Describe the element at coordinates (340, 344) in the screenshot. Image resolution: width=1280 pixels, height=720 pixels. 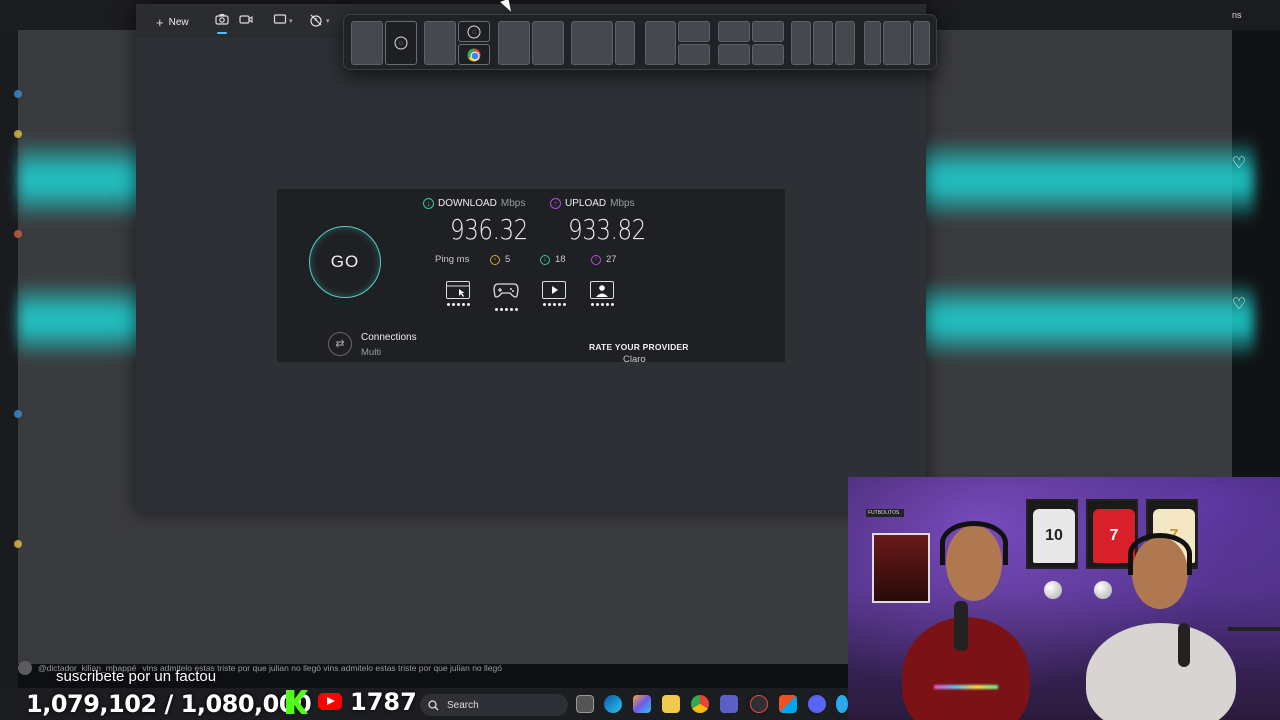
I see `connections-icon: ⇄` at that location.